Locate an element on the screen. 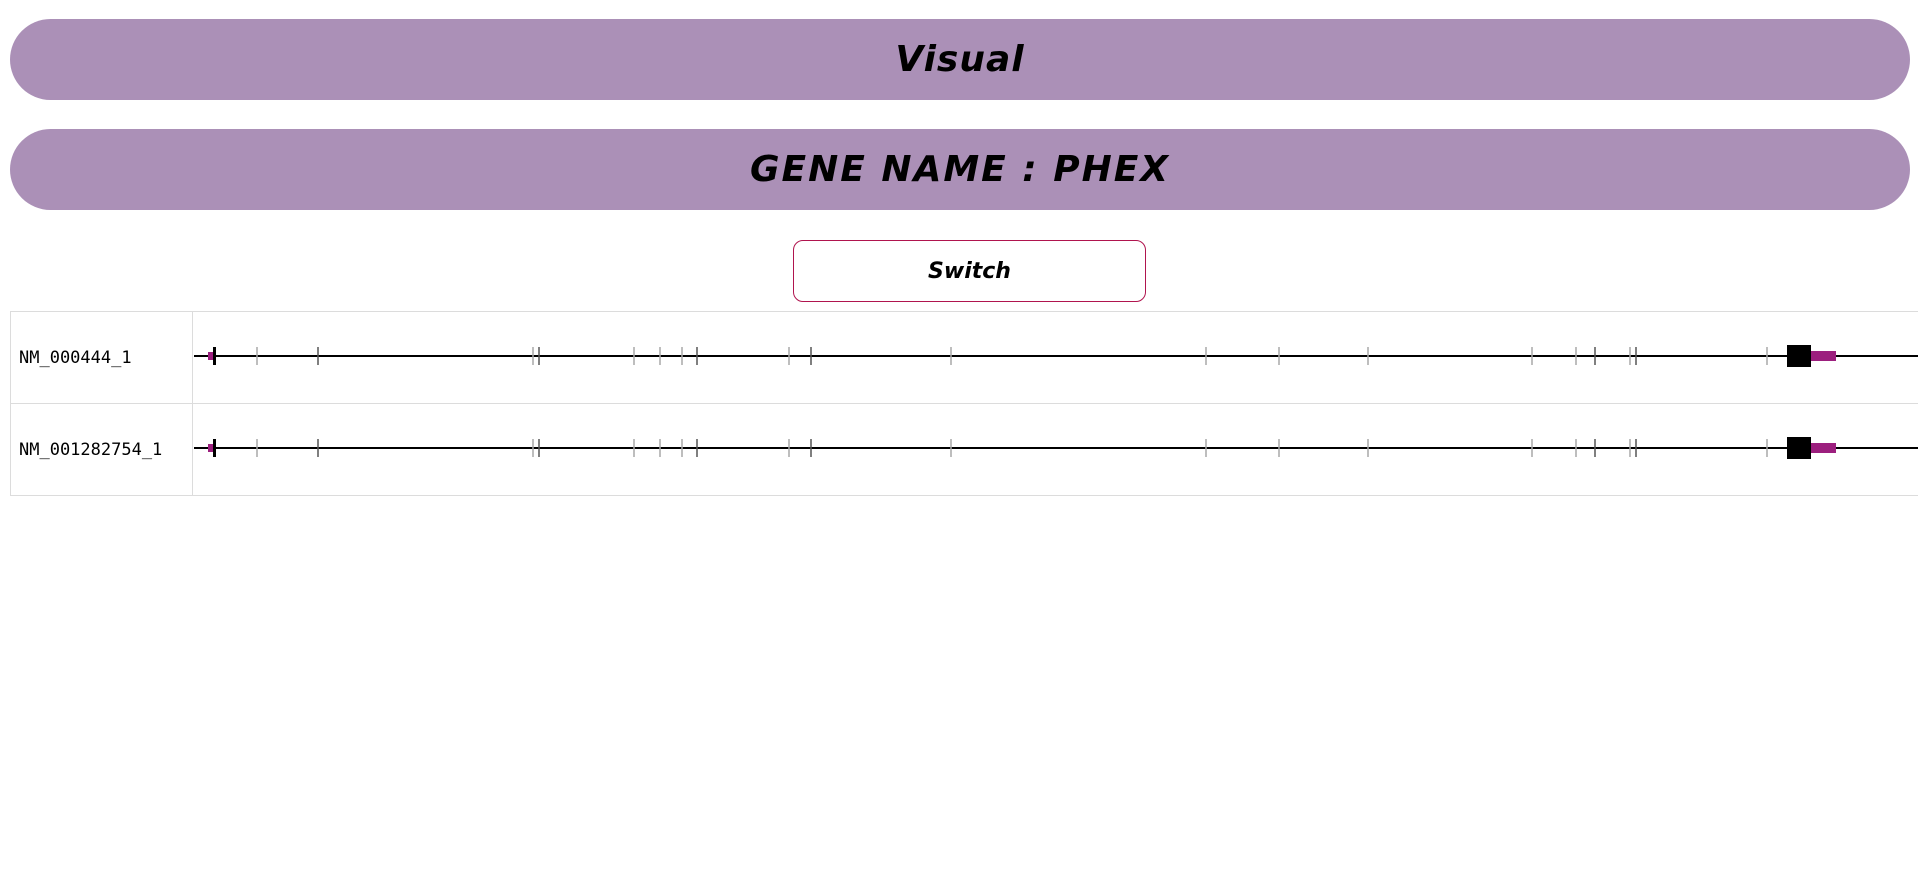  switch-button: Switch is located at coordinates (969, 271).